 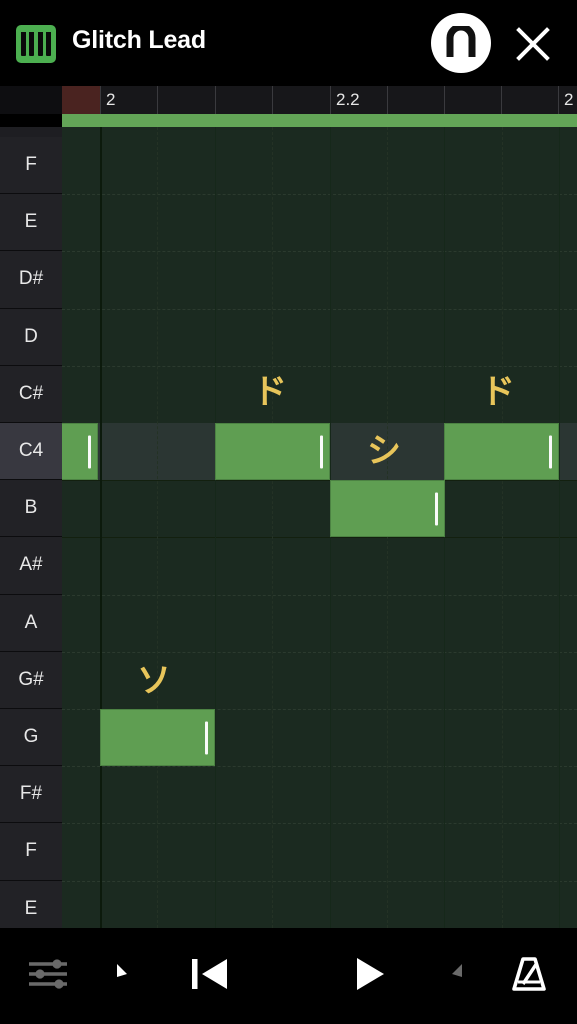 I want to click on transport-bar, so click(x=288, y=976).